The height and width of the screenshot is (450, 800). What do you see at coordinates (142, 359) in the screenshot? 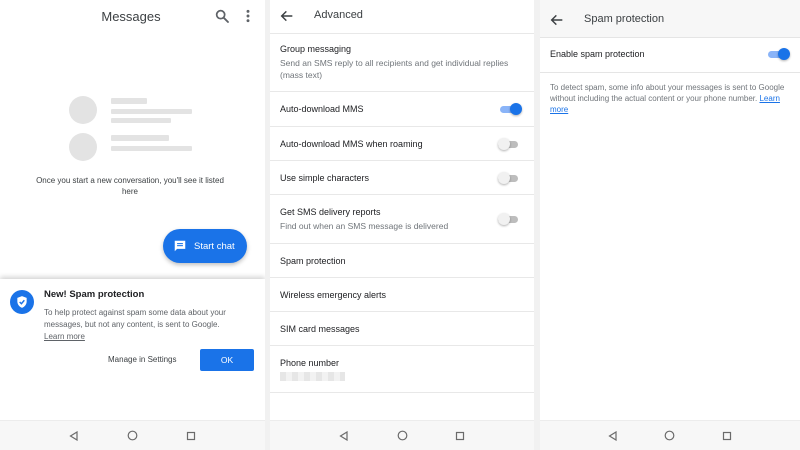
I see `manage-in-settings-button: Manage in Settings` at bounding box center [142, 359].